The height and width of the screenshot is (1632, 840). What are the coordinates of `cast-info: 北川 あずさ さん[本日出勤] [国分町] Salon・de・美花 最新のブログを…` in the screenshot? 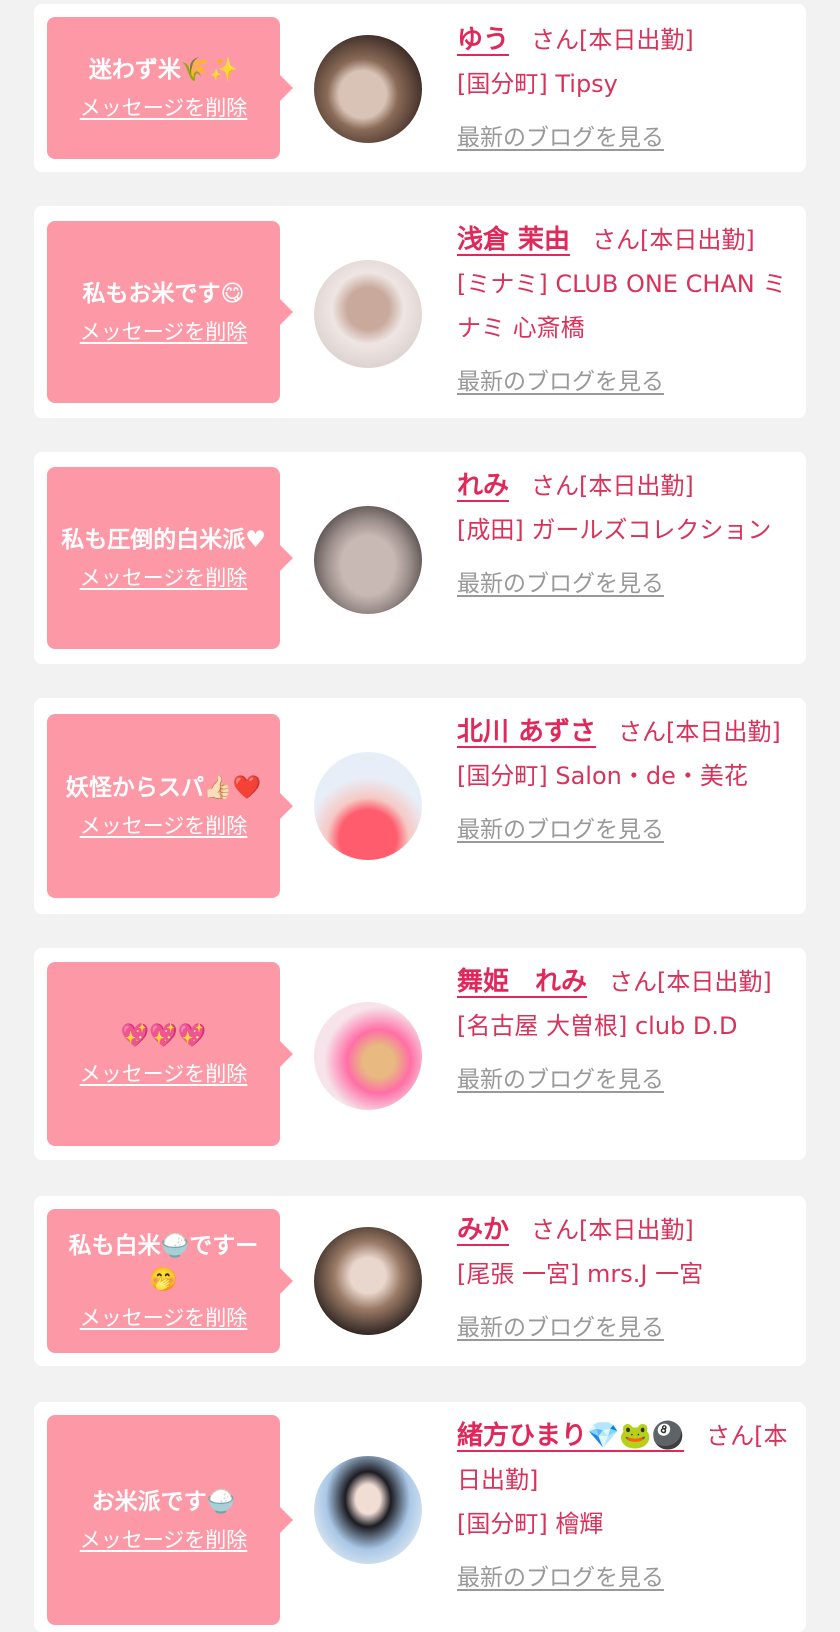 It's located at (626, 781).